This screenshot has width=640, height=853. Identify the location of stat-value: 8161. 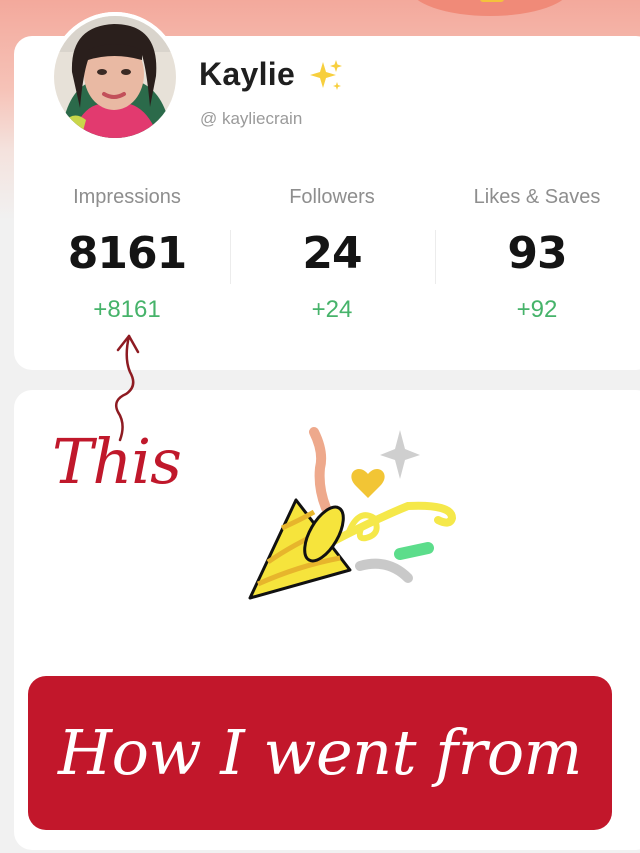
(127, 253).